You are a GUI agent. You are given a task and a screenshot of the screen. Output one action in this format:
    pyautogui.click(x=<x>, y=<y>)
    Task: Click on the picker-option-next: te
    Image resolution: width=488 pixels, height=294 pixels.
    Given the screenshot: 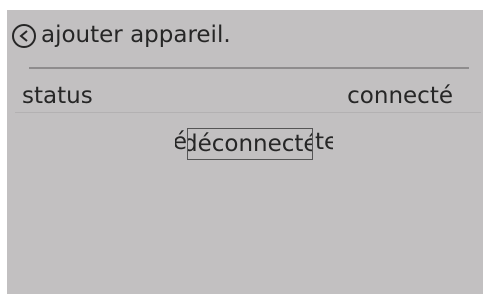 What is the action you would take?
    pyautogui.click(x=324, y=142)
    